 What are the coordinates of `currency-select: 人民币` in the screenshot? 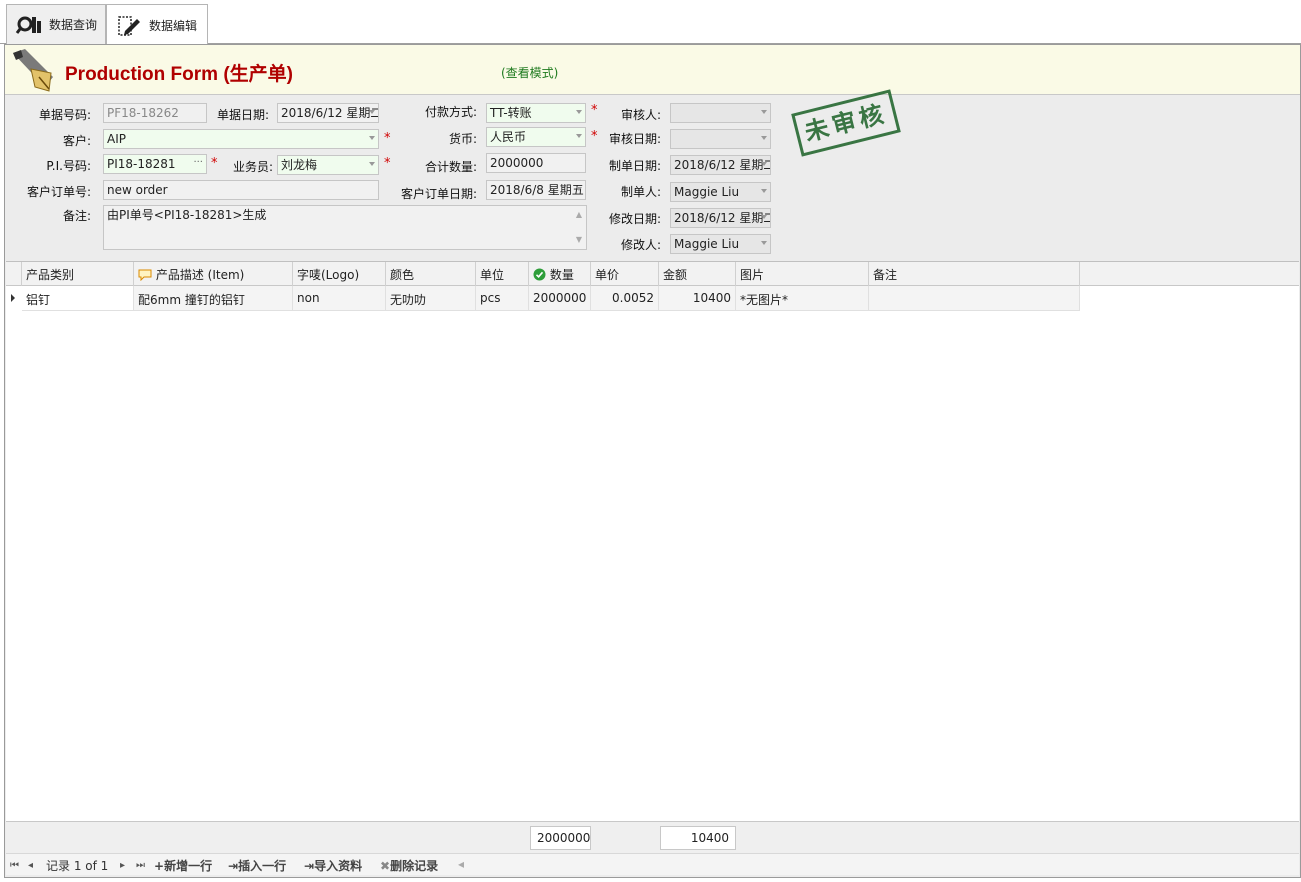 It's located at (536, 137).